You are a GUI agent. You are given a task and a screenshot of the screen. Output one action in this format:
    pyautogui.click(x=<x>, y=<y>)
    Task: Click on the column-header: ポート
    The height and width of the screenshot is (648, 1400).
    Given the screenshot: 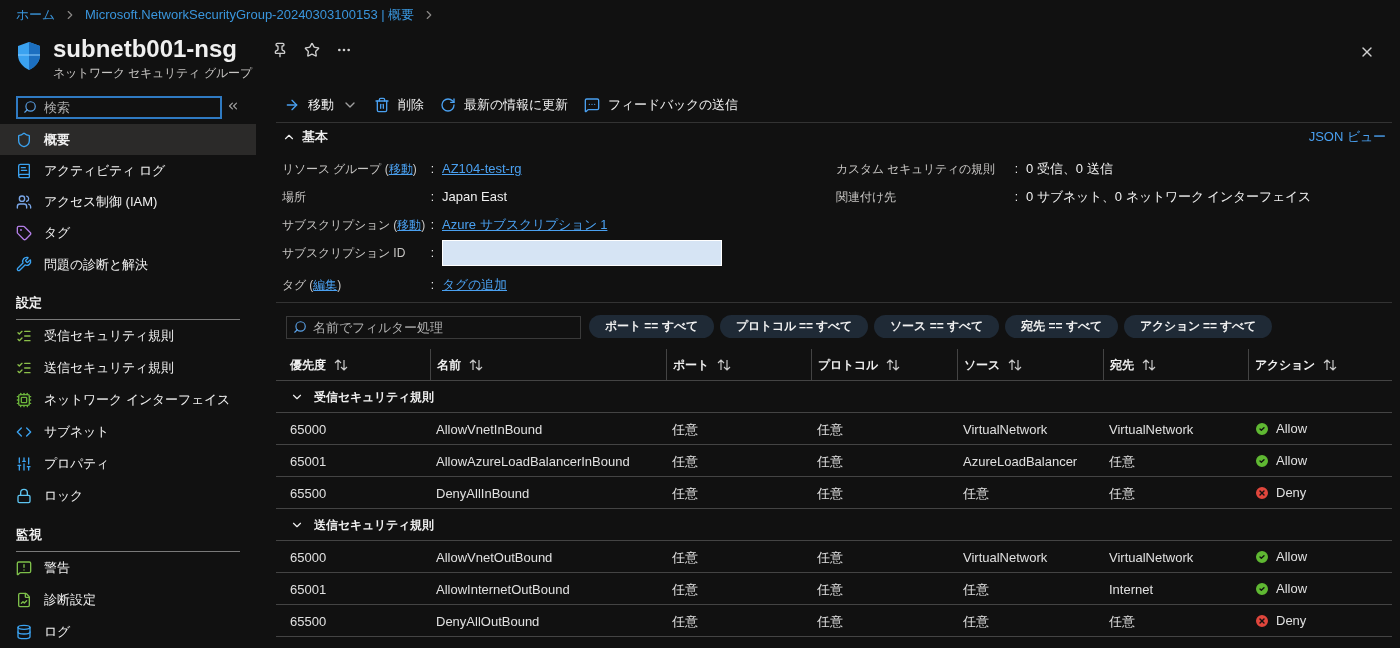 What is the action you would take?
    pyautogui.click(x=691, y=364)
    